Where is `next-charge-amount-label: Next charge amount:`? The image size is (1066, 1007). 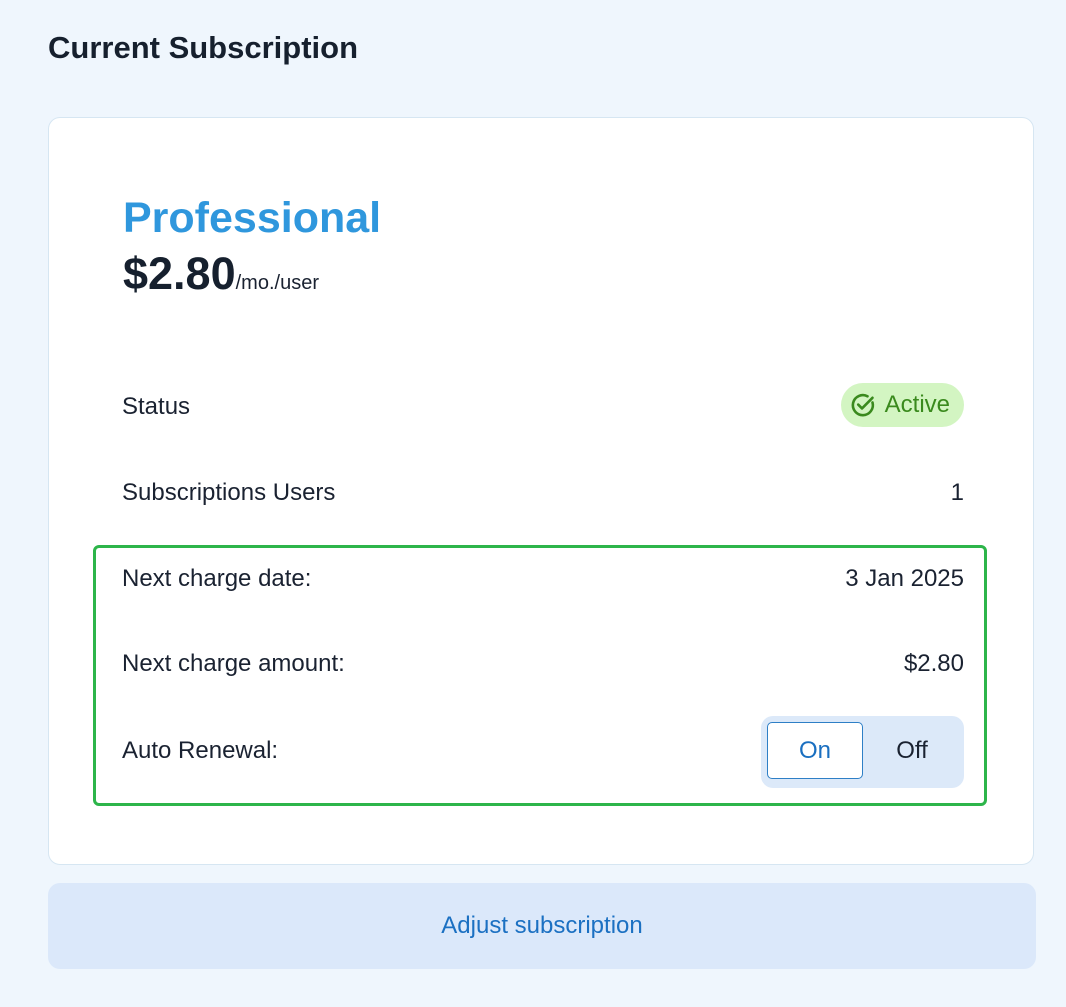
next-charge-amount-label: Next charge amount: is located at coordinates (233, 663).